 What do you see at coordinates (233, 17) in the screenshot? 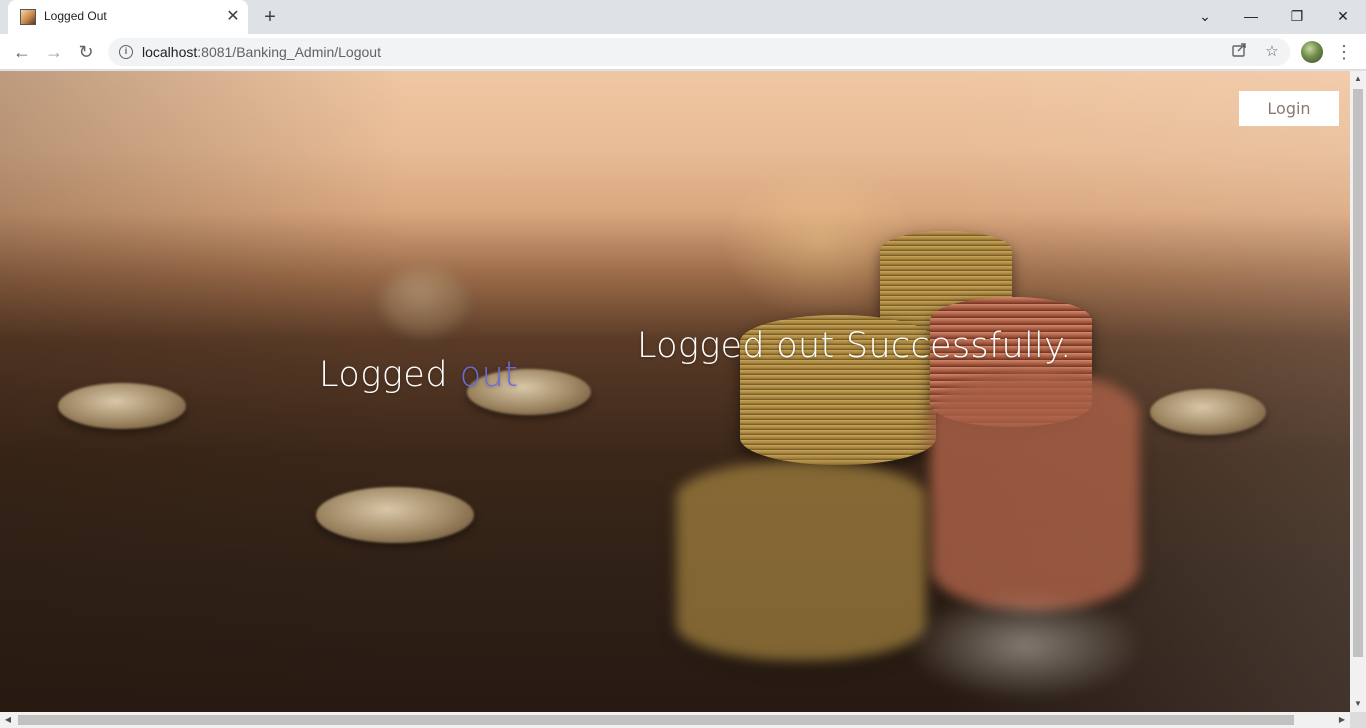
I see `tab-close-icon: ✕` at bounding box center [233, 17].